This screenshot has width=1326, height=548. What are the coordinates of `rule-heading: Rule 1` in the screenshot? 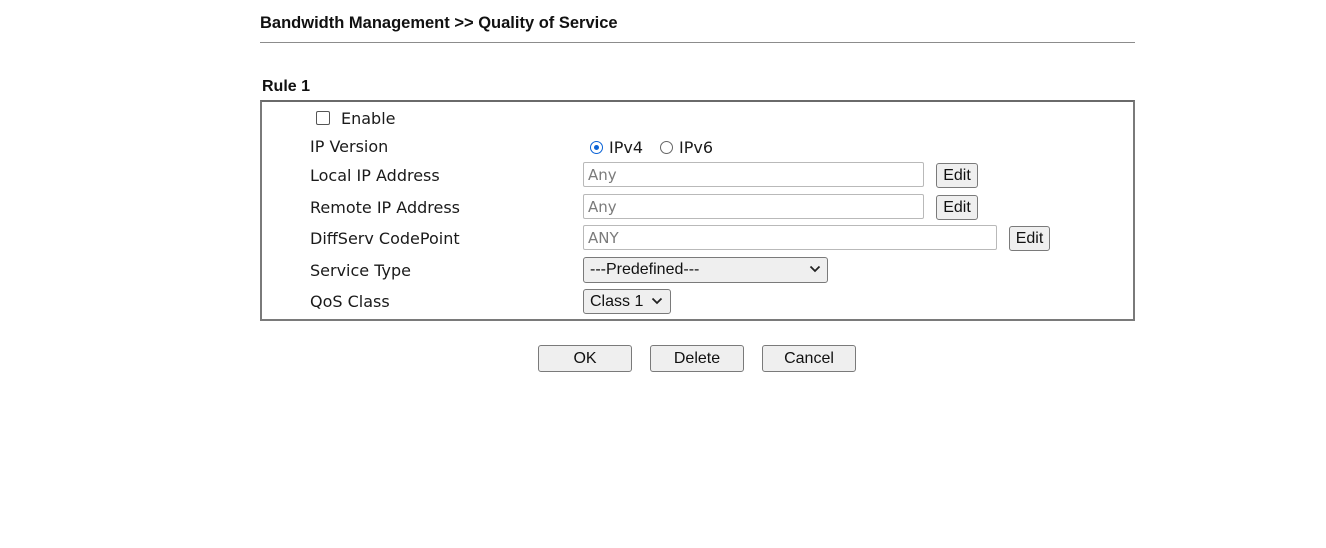 It's located at (286, 86).